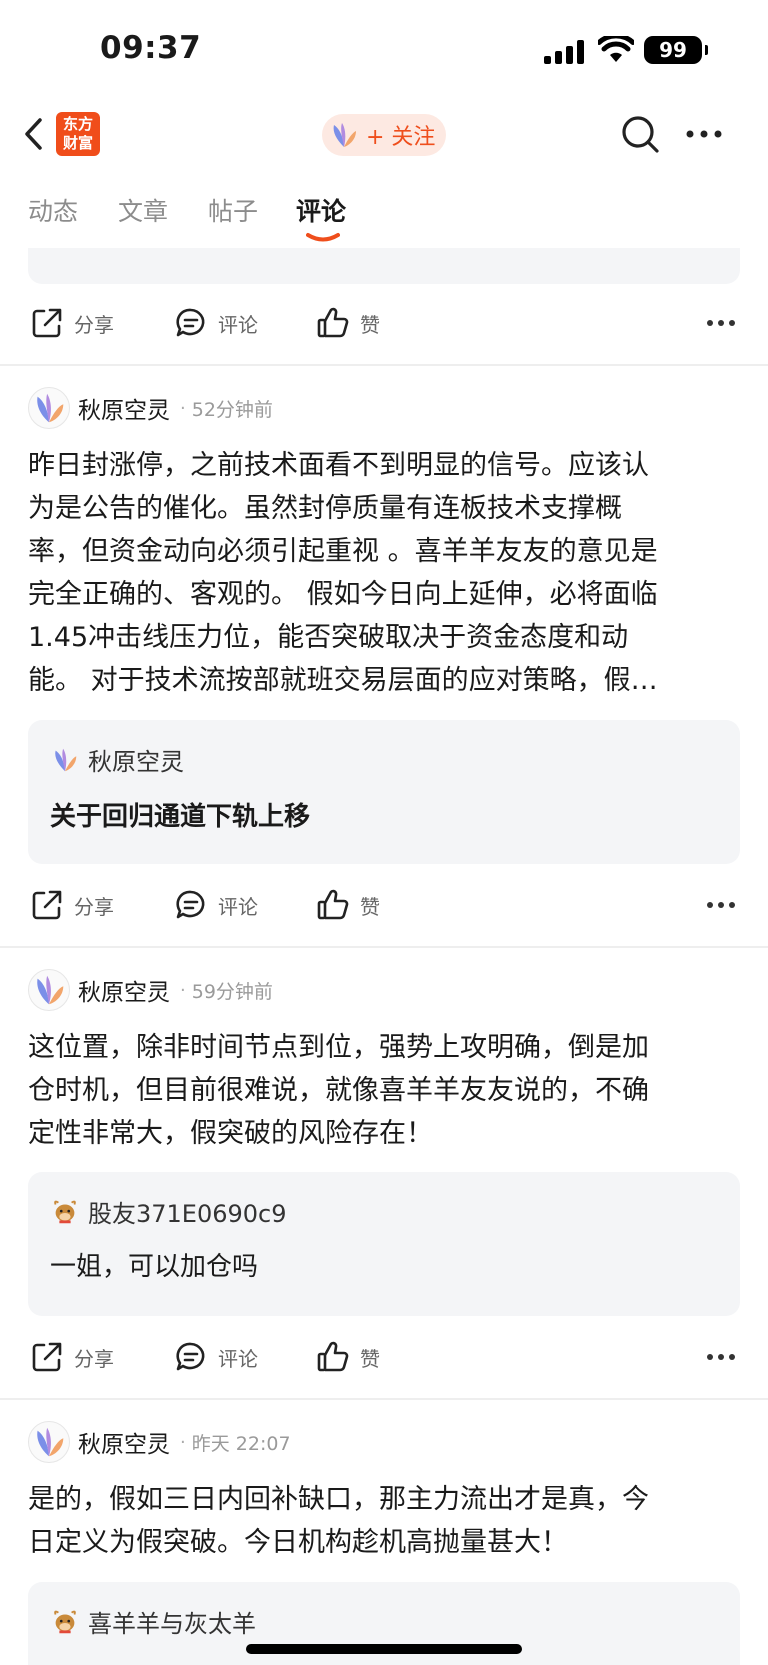 Image resolution: width=768 pixels, height=1665 pixels. What do you see at coordinates (338, 1499) in the screenshot?
I see `body-line: 是的，假如三日内回补缺口，那主力流出才是真，今` at bounding box center [338, 1499].